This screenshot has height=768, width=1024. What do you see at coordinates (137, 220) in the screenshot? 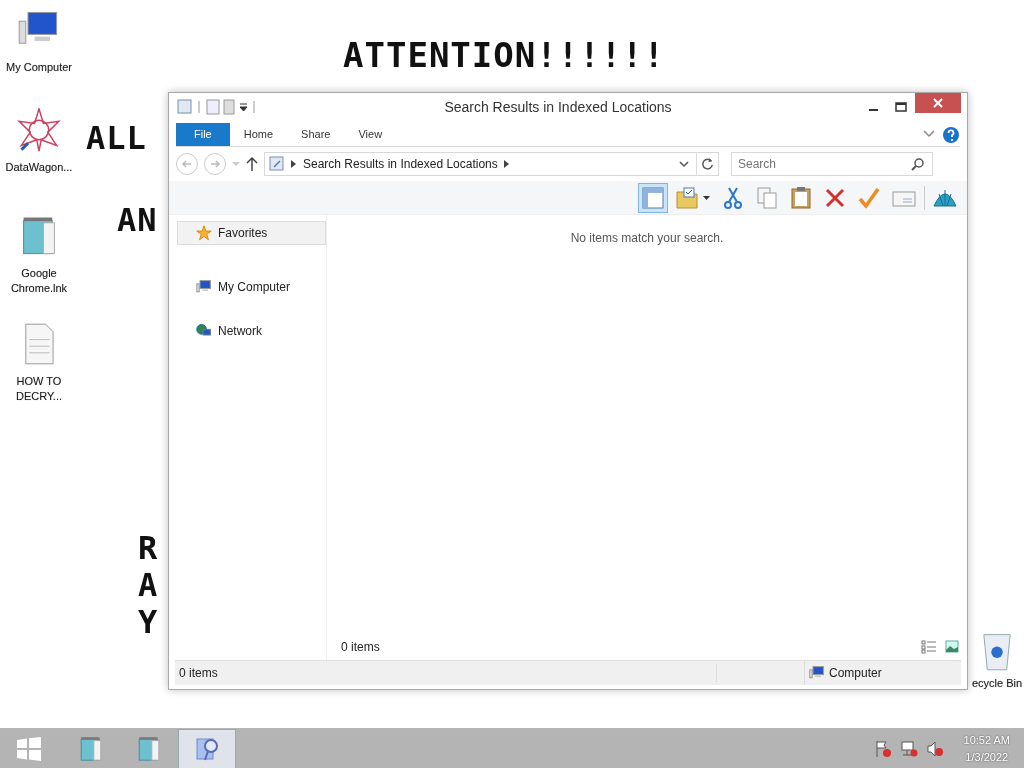
I see `wallpaper-text: AN` at bounding box center [137, 220].